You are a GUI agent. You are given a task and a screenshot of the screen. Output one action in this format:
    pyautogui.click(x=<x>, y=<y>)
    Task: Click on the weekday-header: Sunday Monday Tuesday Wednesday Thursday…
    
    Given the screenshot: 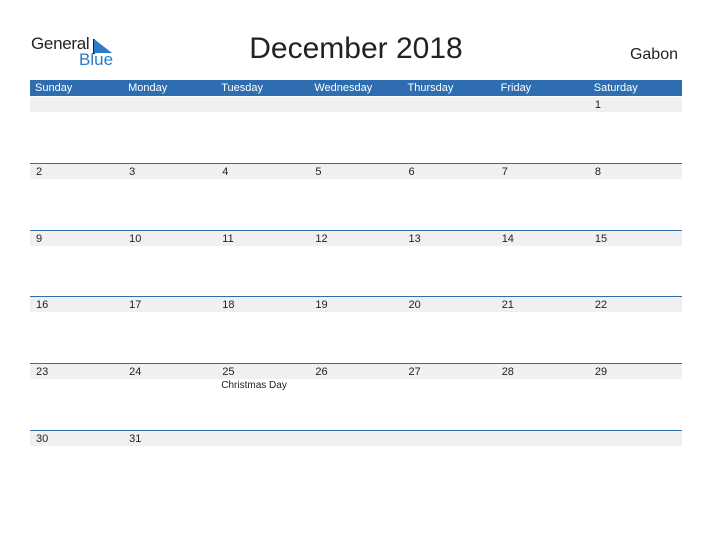 What is the action you would take?
    pyautogui.click(x=356, y=88)
    